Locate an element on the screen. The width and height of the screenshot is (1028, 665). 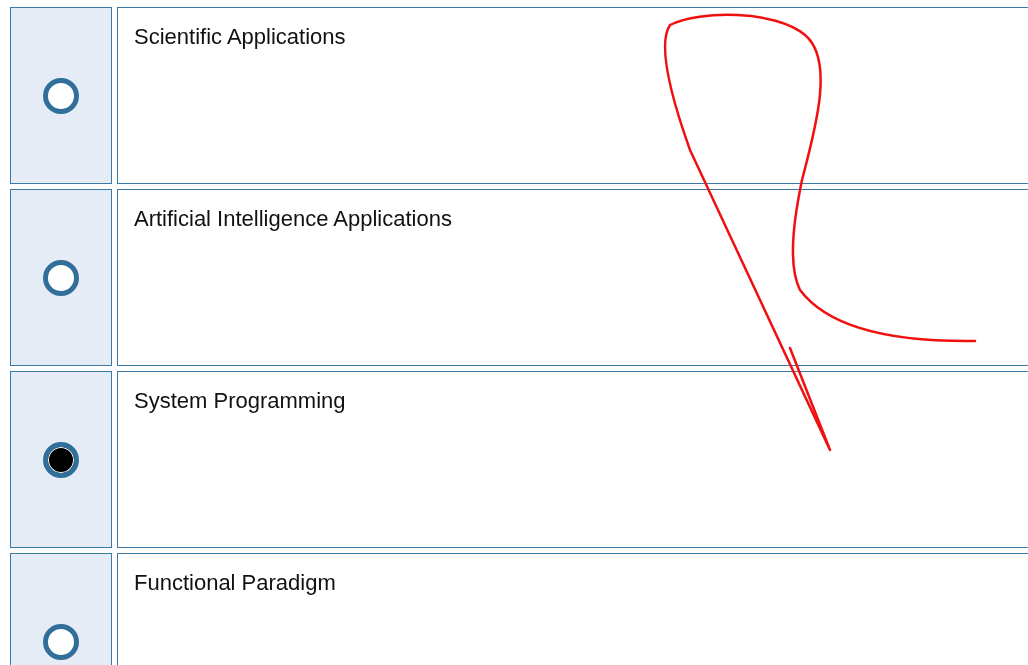
option-label: Artificial Intelligence Applications is located at coordinates (293, 218).